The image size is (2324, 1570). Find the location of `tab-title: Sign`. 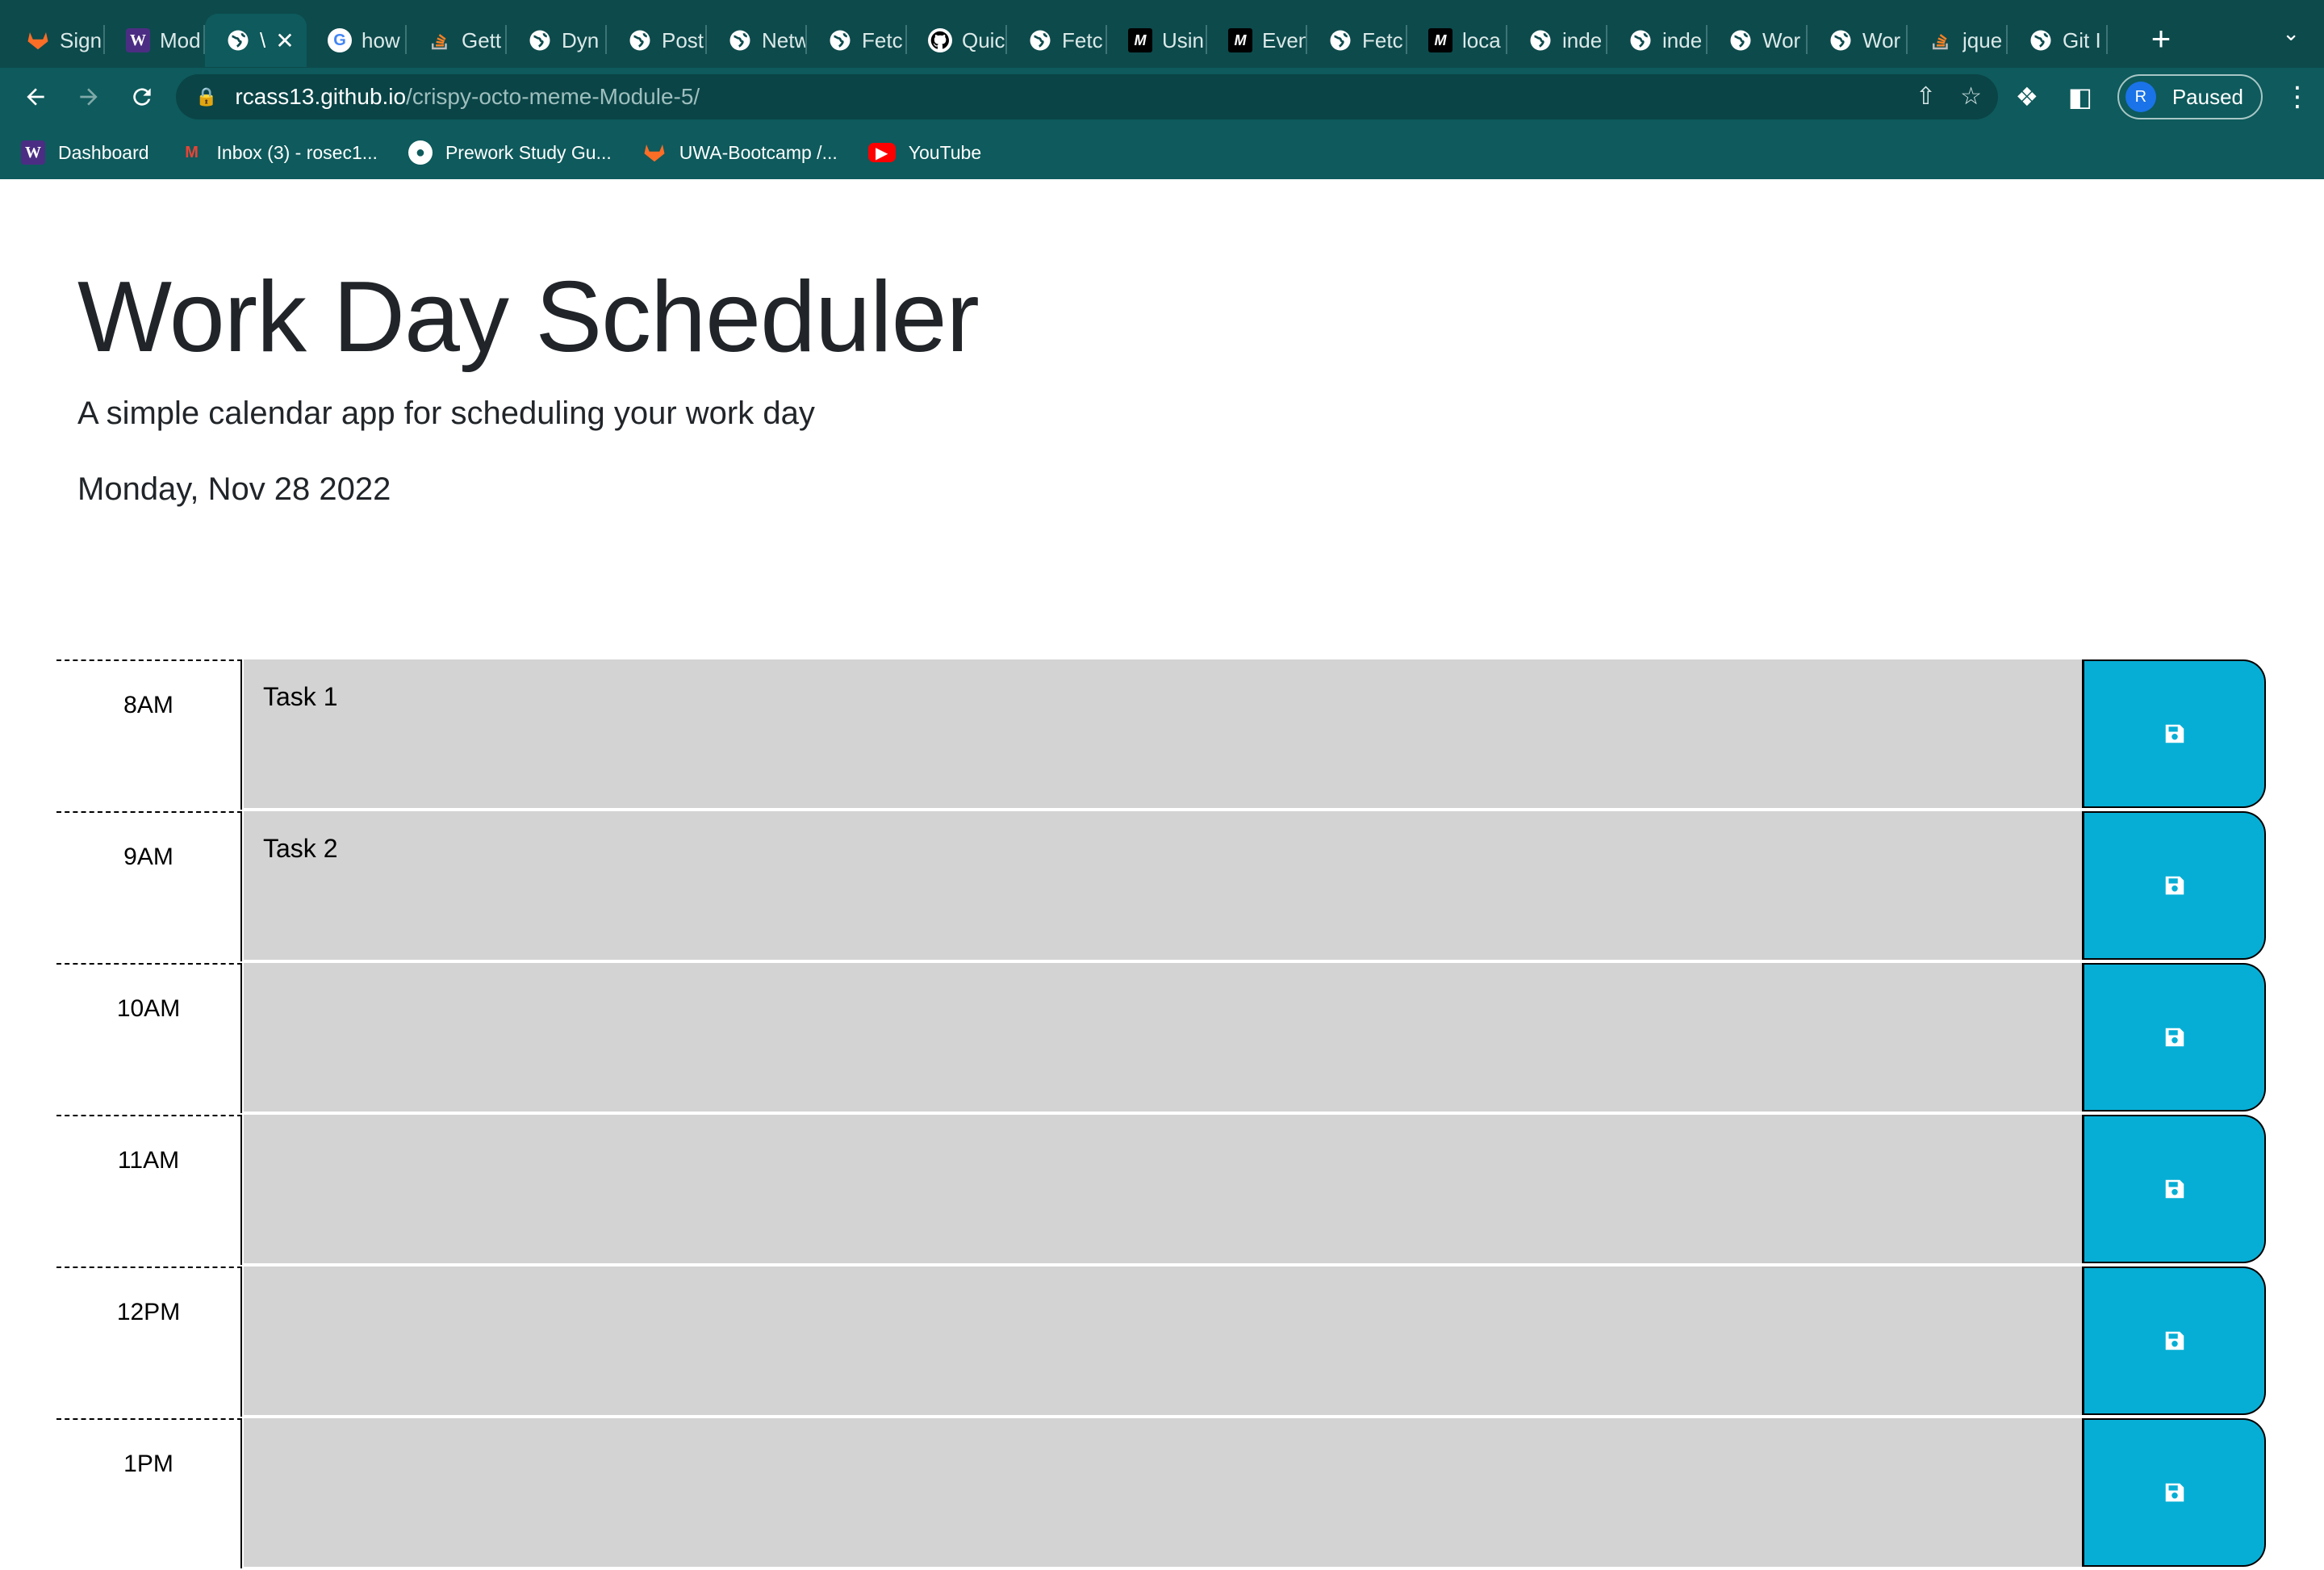

tab-title: Sign is located at coordinates (81, 39).